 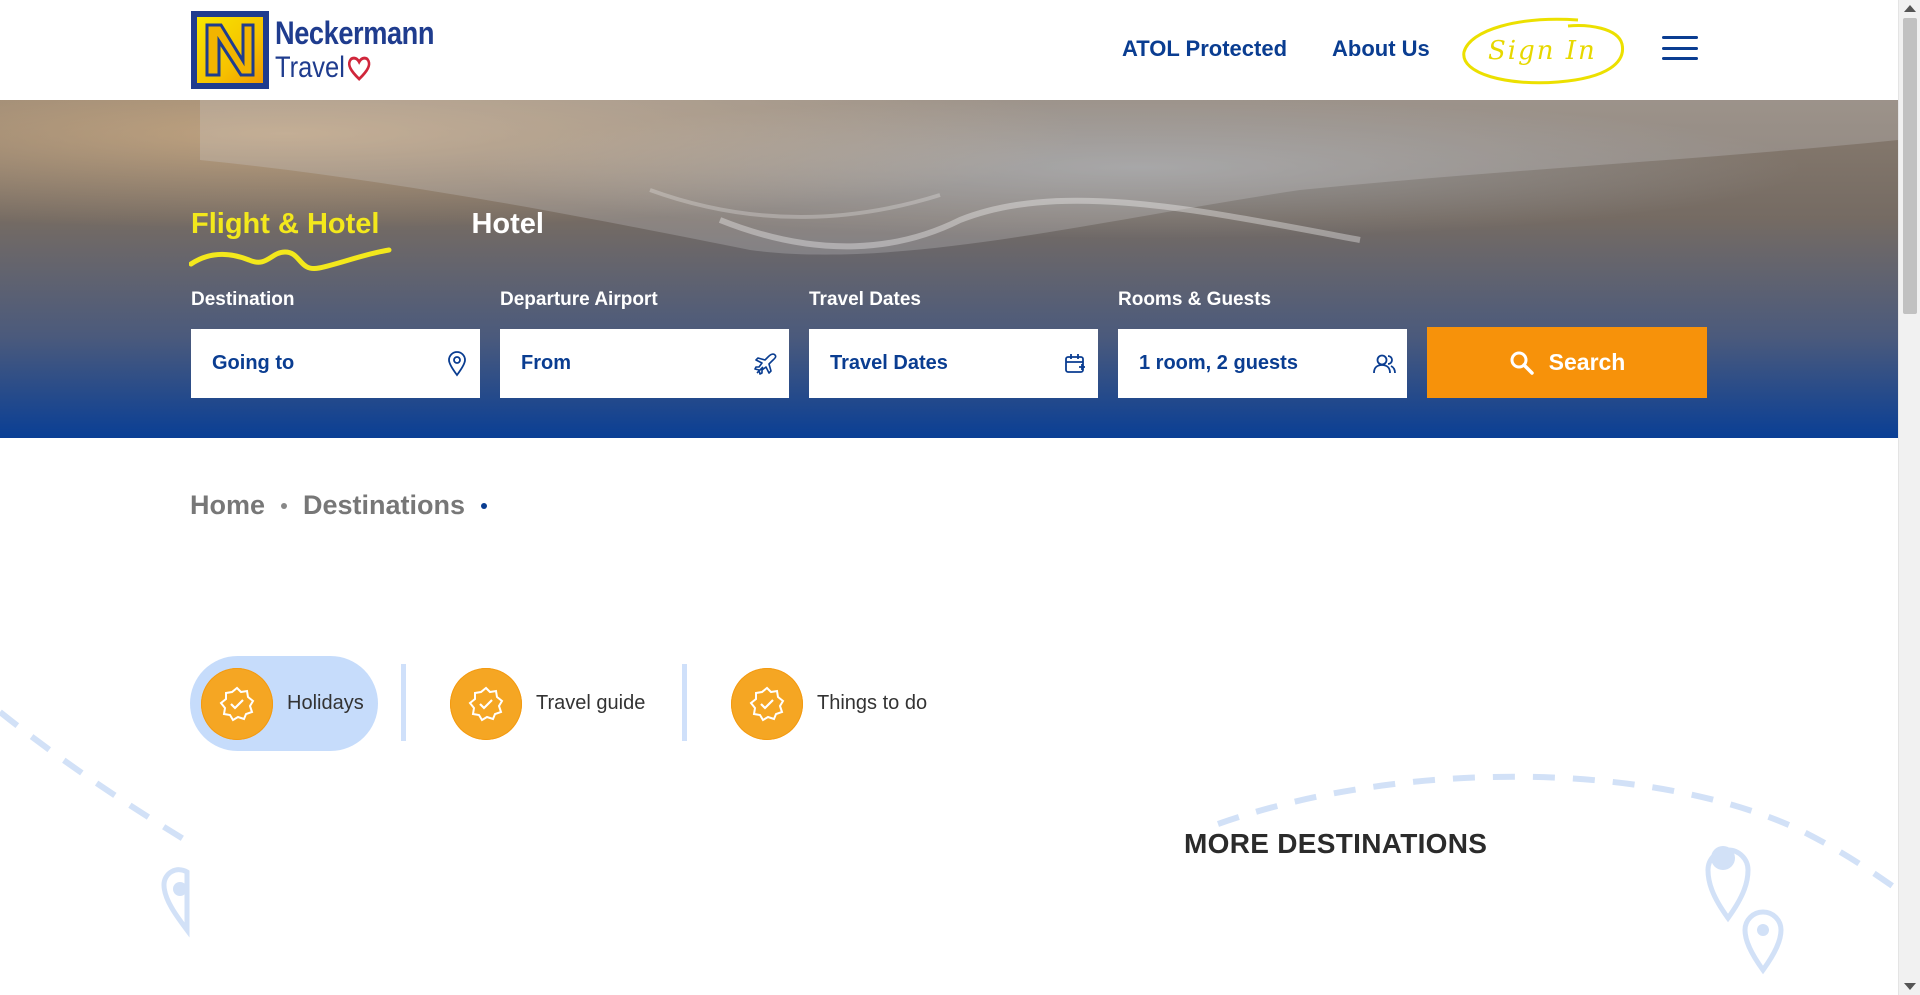 What do you see at coordinates (310, 67) in the screenshot?
I see `logo-text-travel: Travel` at bounding box center [310, 67].